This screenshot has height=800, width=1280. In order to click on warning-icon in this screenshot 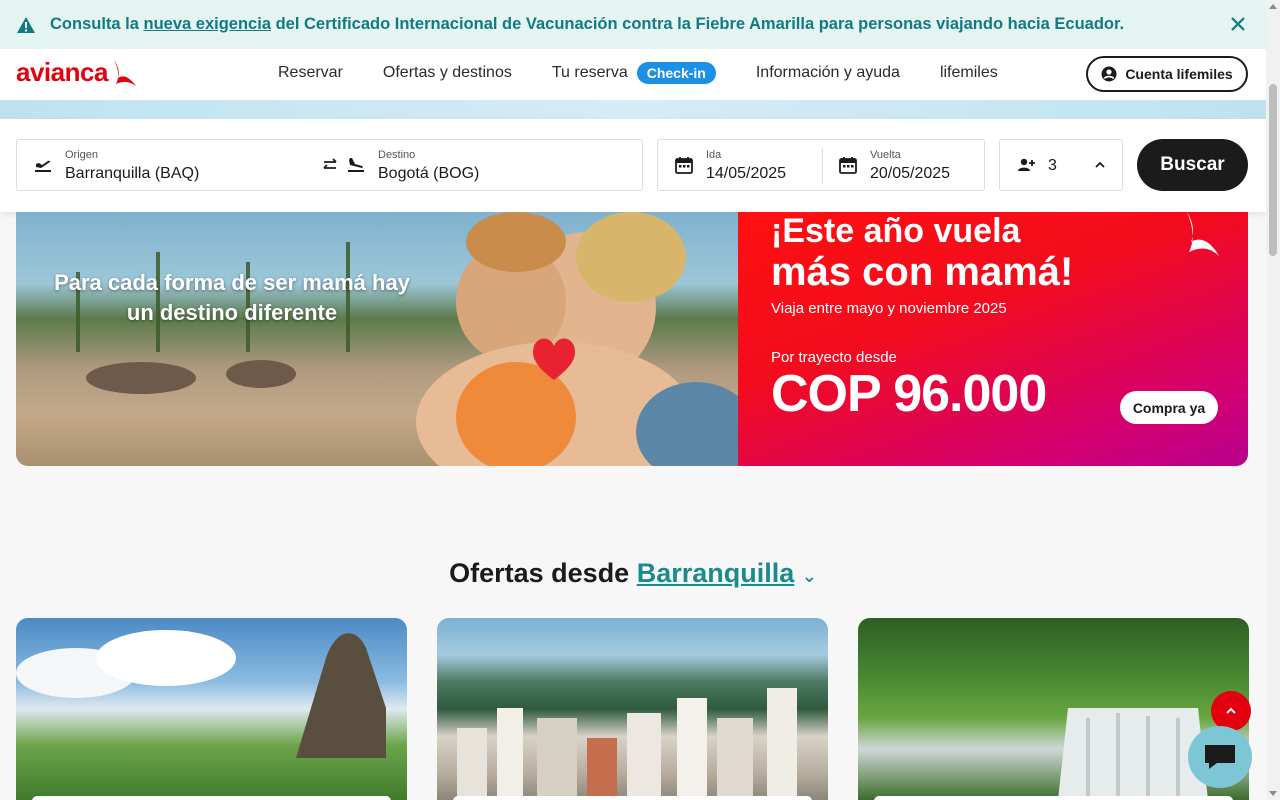, I will do `click(26, 24)`.